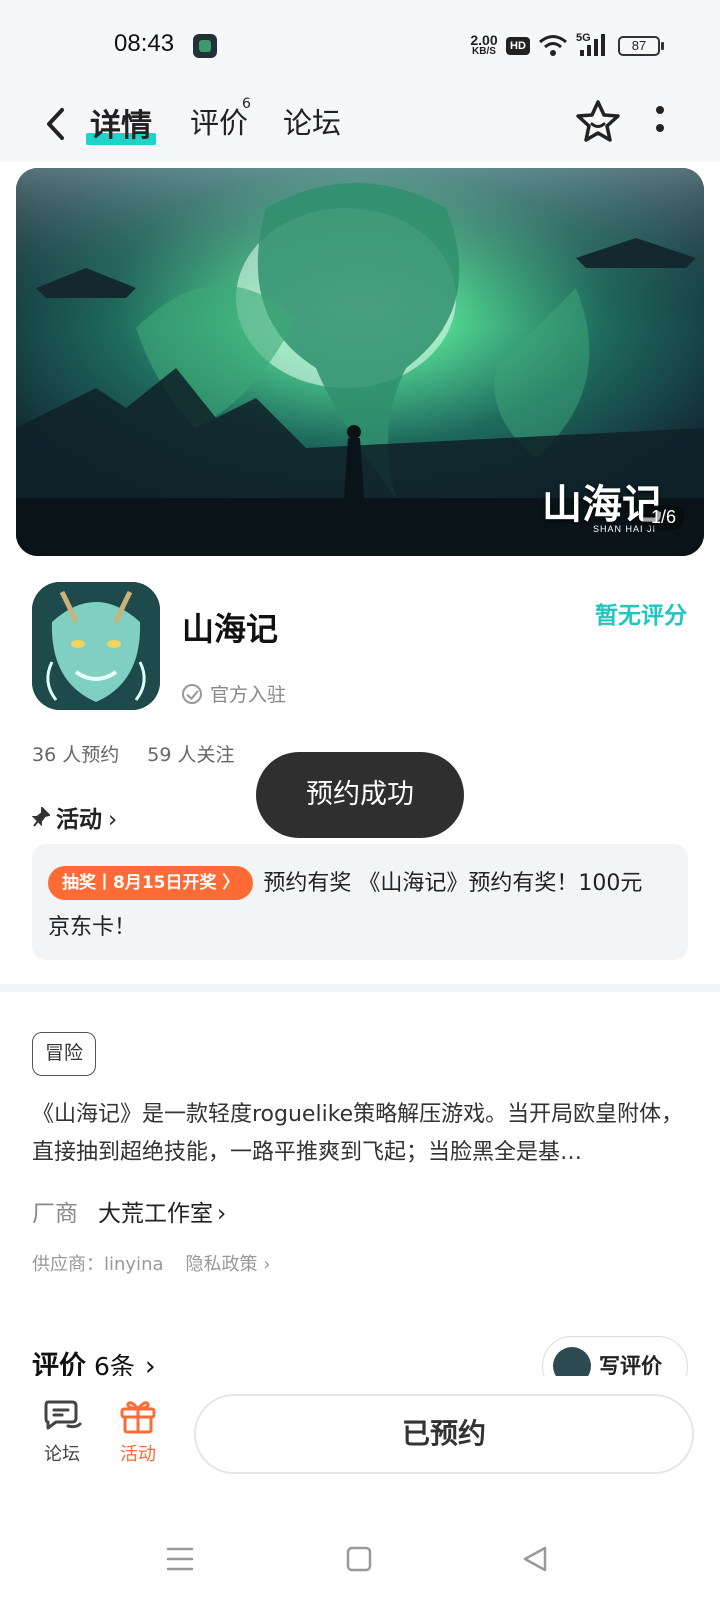 Image resolution: width=720 pixels, height=1608 pixels. I want to click on activity-button: 活动, so click(138, 1432).